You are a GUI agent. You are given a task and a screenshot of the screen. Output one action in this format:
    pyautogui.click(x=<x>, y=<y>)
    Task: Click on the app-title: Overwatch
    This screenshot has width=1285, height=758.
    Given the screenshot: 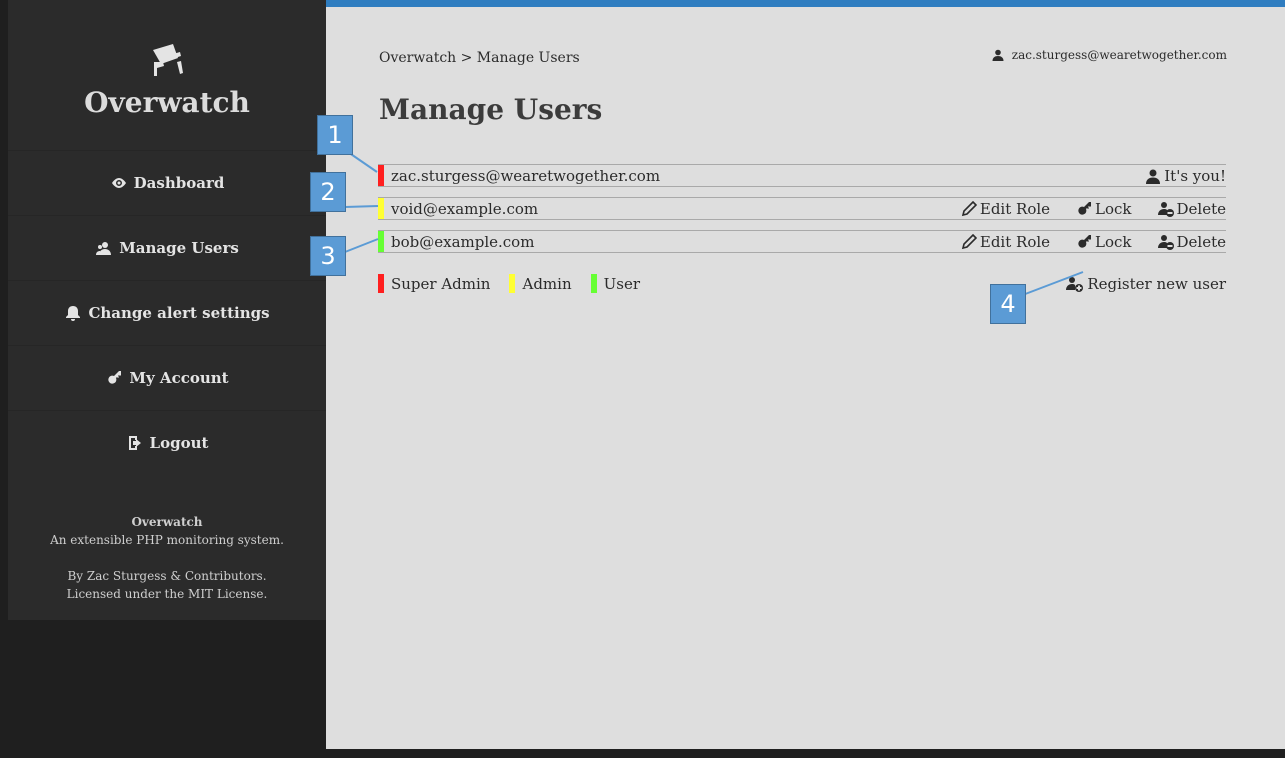 What is the action you would take?
    pyautogui.click(x=167, y=102)
    